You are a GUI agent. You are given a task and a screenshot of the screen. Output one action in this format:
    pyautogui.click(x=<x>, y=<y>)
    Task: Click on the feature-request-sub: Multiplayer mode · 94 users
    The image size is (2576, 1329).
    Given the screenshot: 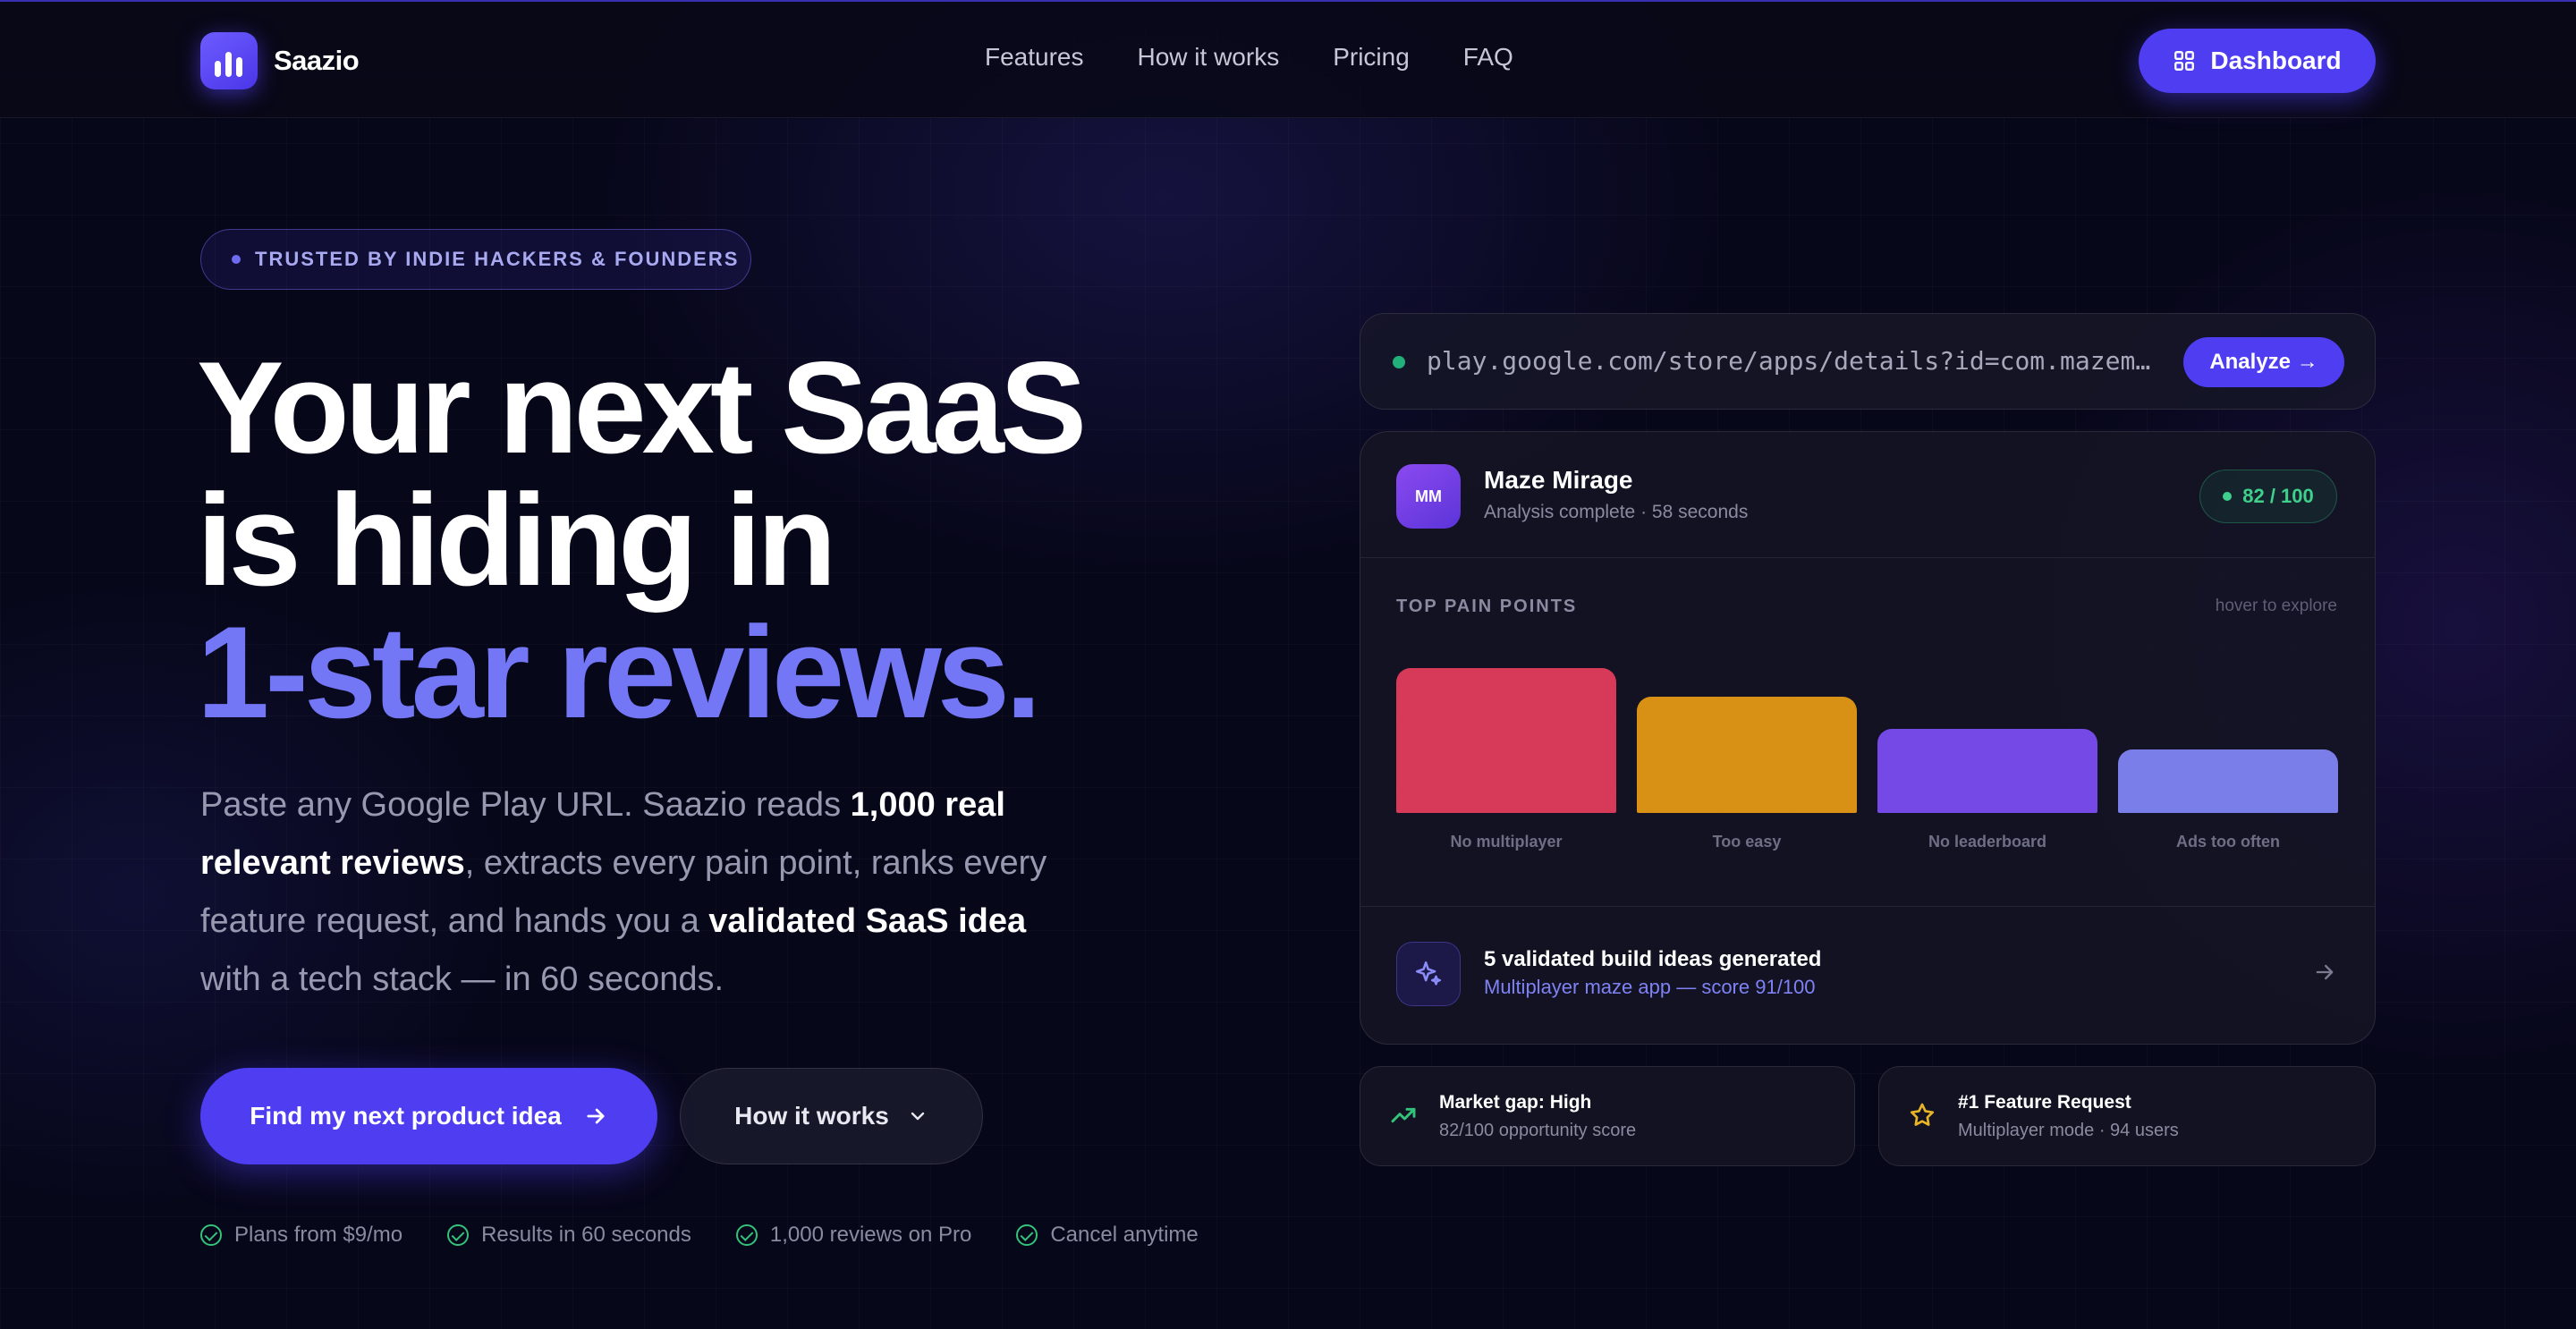 What is the action you would take?
    pyautogui.click(x=2068, y=1130)
    